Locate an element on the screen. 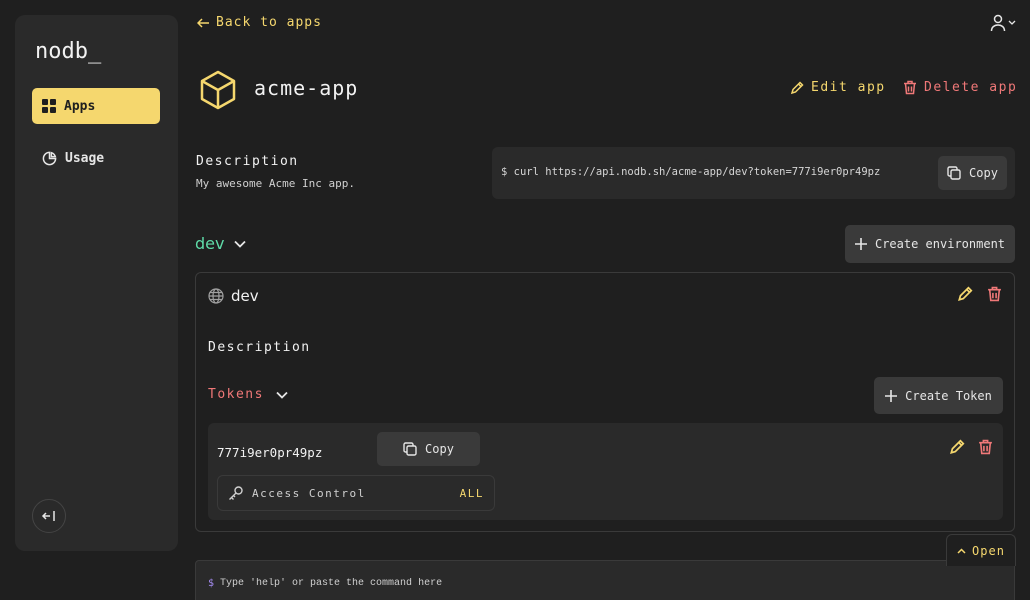  access-control-value: ALL is located at coordinates (471, 493).